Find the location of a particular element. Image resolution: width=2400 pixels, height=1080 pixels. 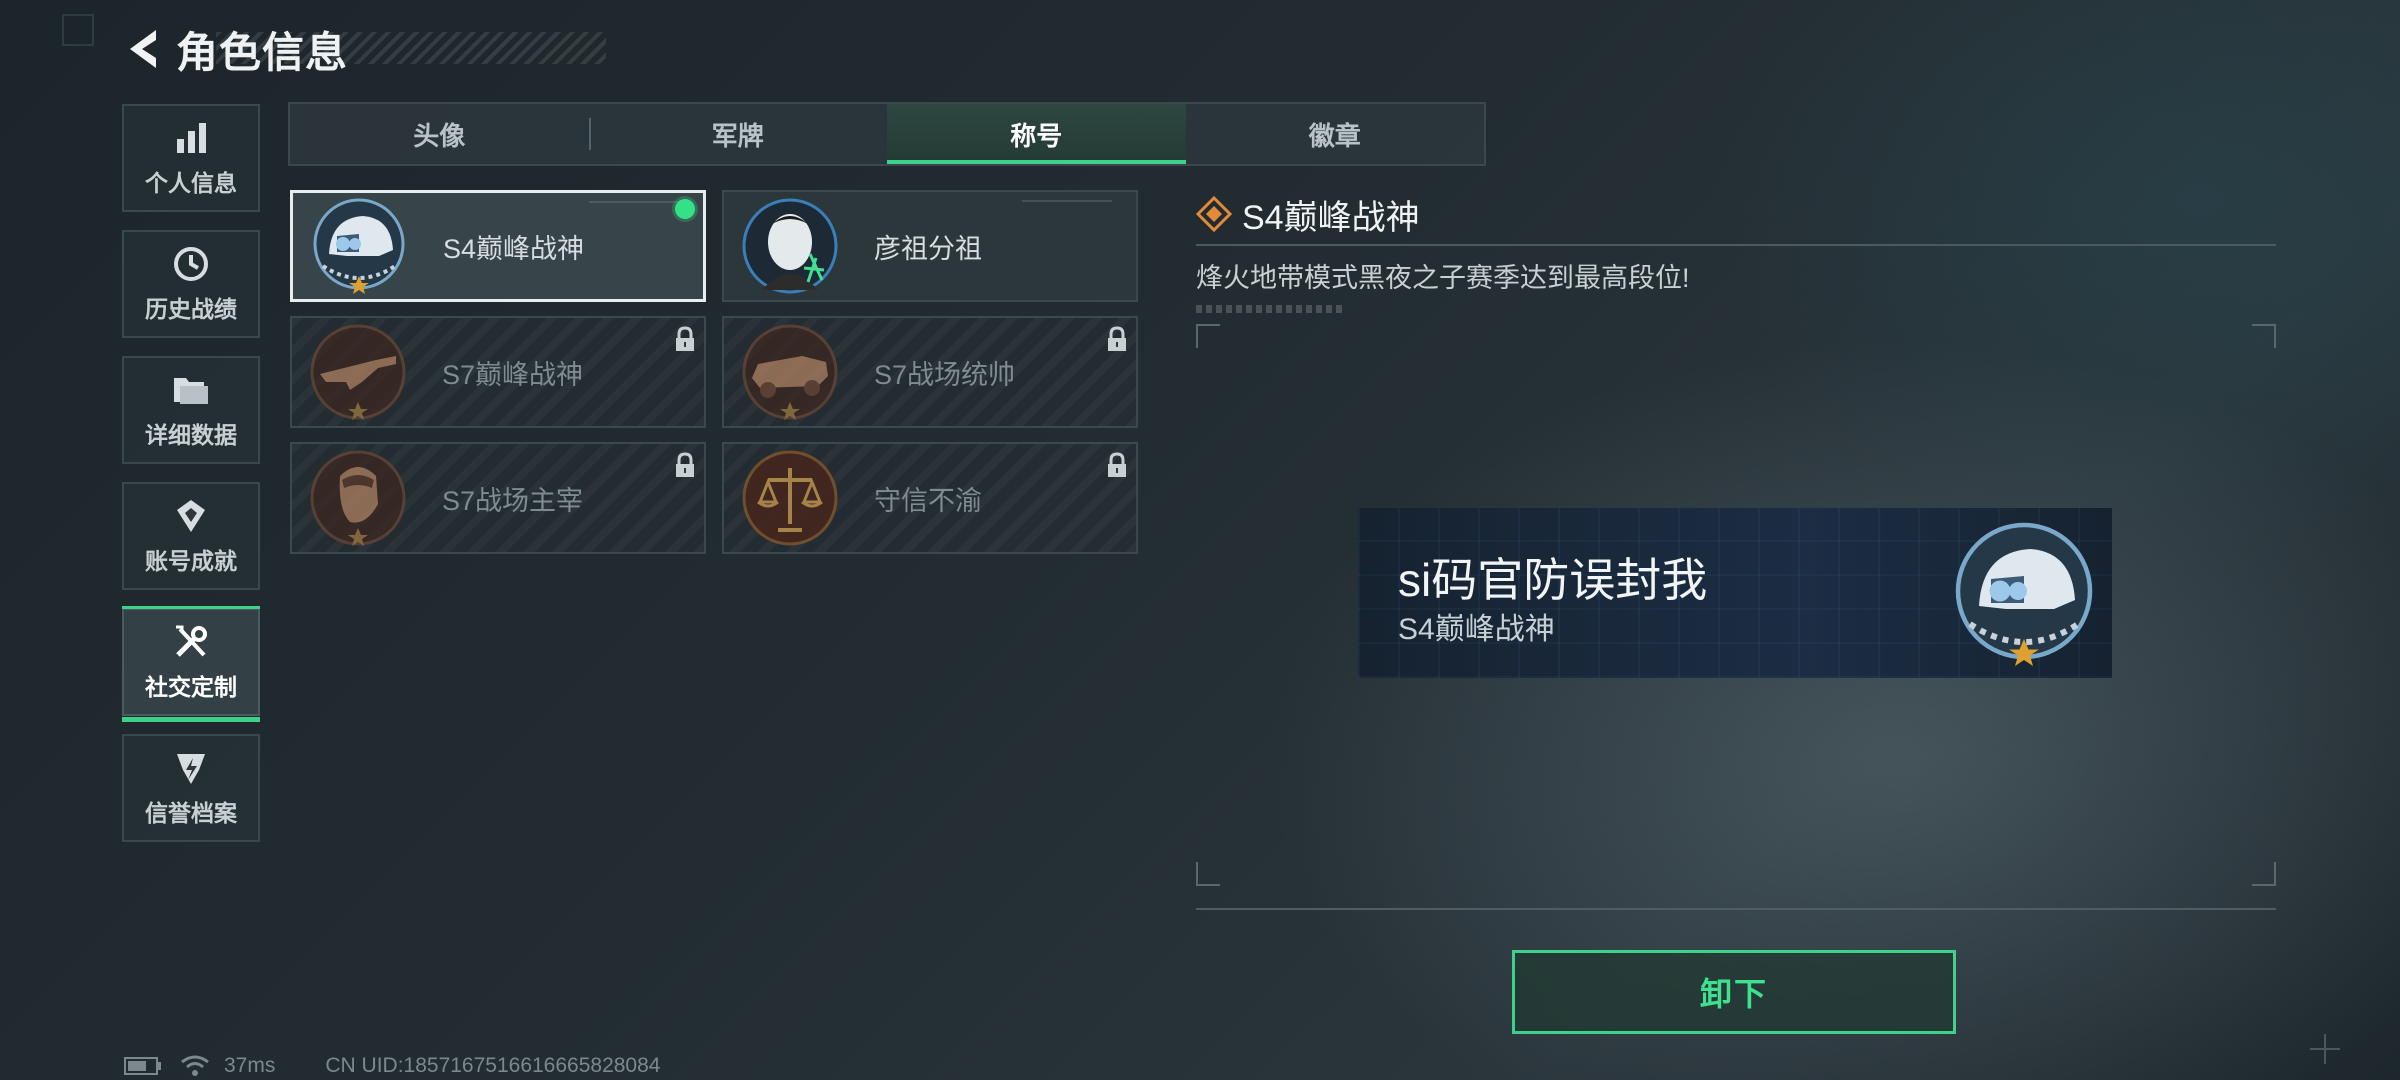

sidebar-item-label: 详细数据 is located at coordinates (191, 435).